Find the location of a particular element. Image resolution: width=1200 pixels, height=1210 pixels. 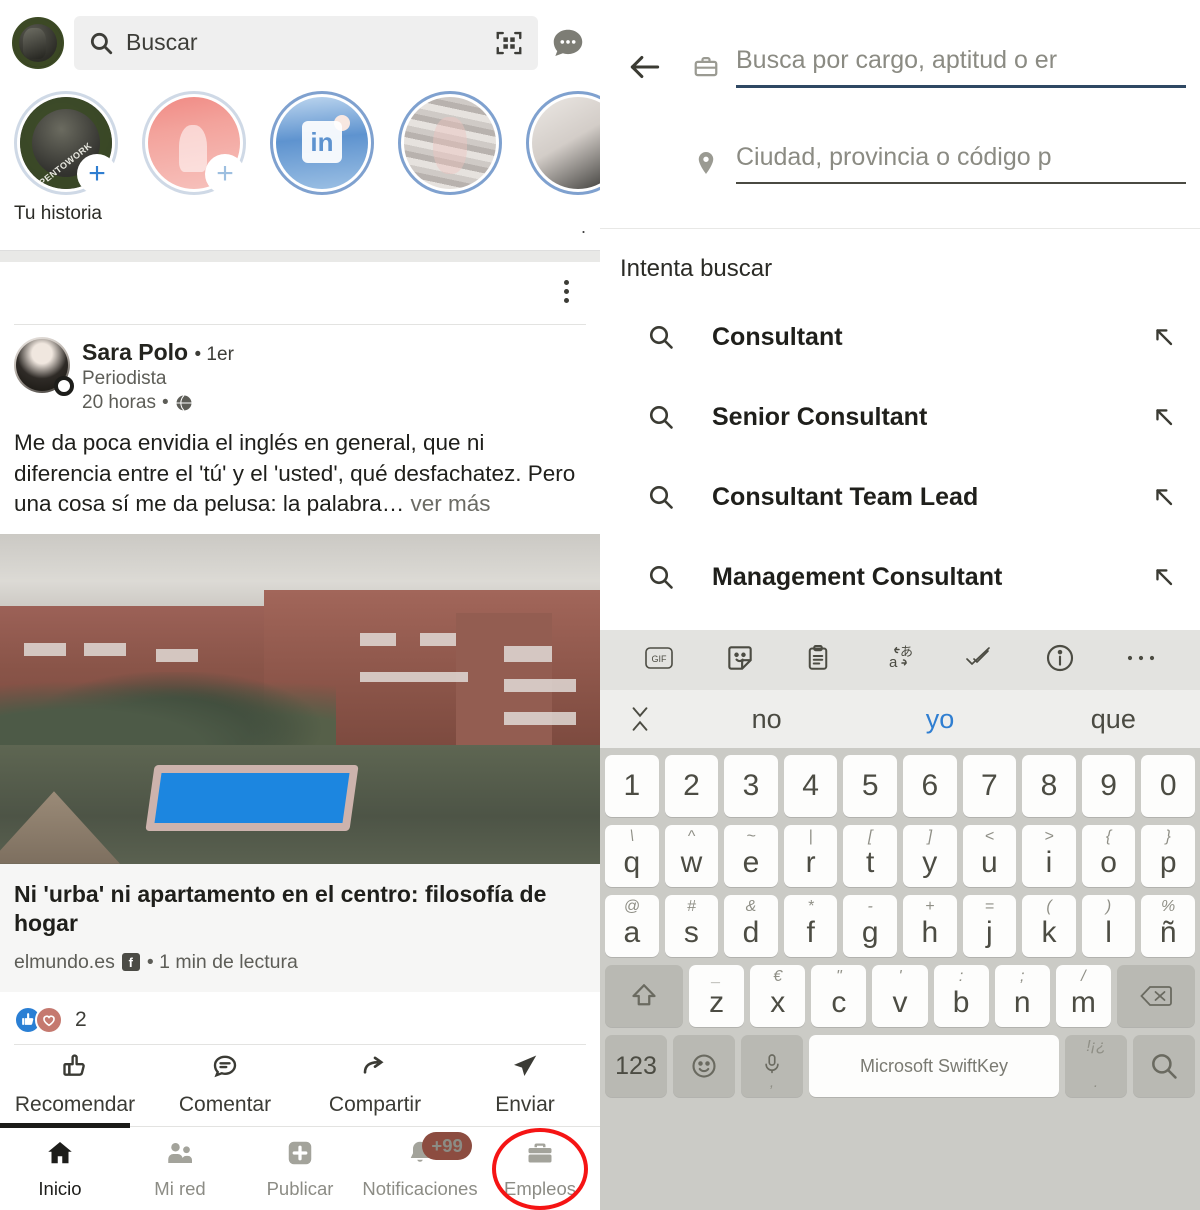

key-m: / m is located at coordinates (1083, 996).